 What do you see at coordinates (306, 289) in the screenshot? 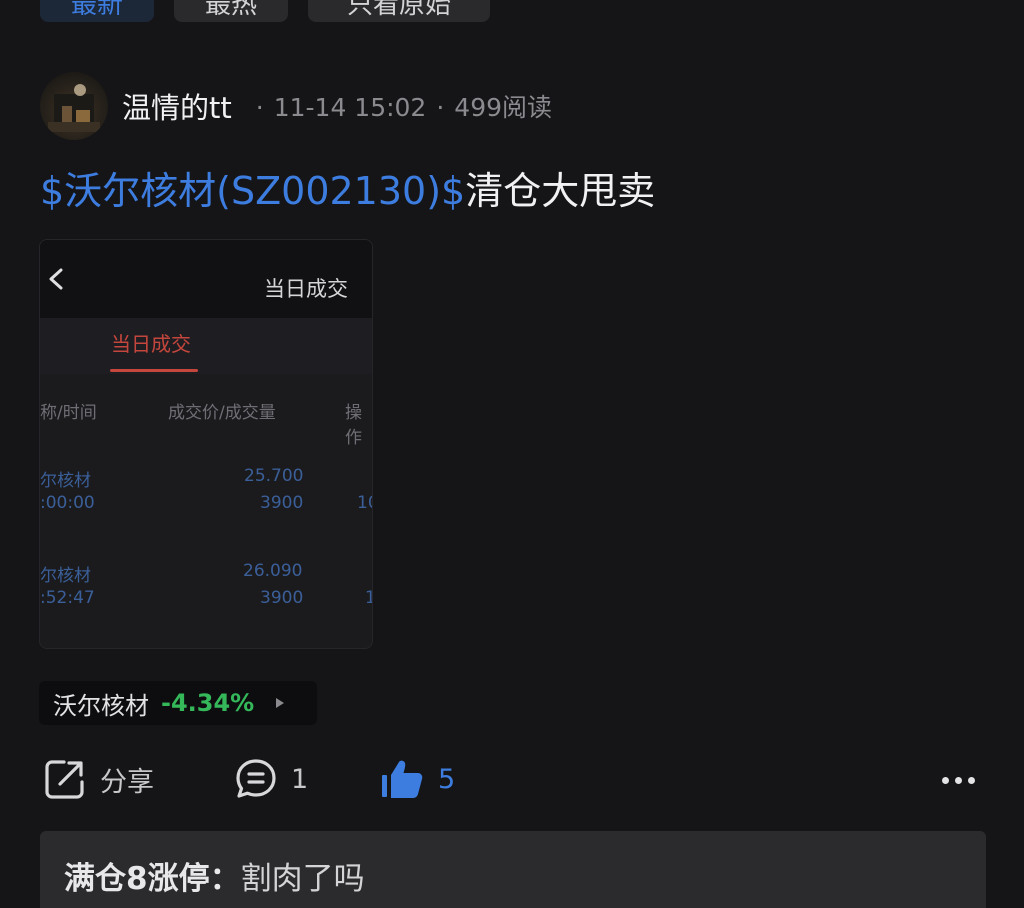
I see `image-title: 当日成交` at bounding box center [306, 289].